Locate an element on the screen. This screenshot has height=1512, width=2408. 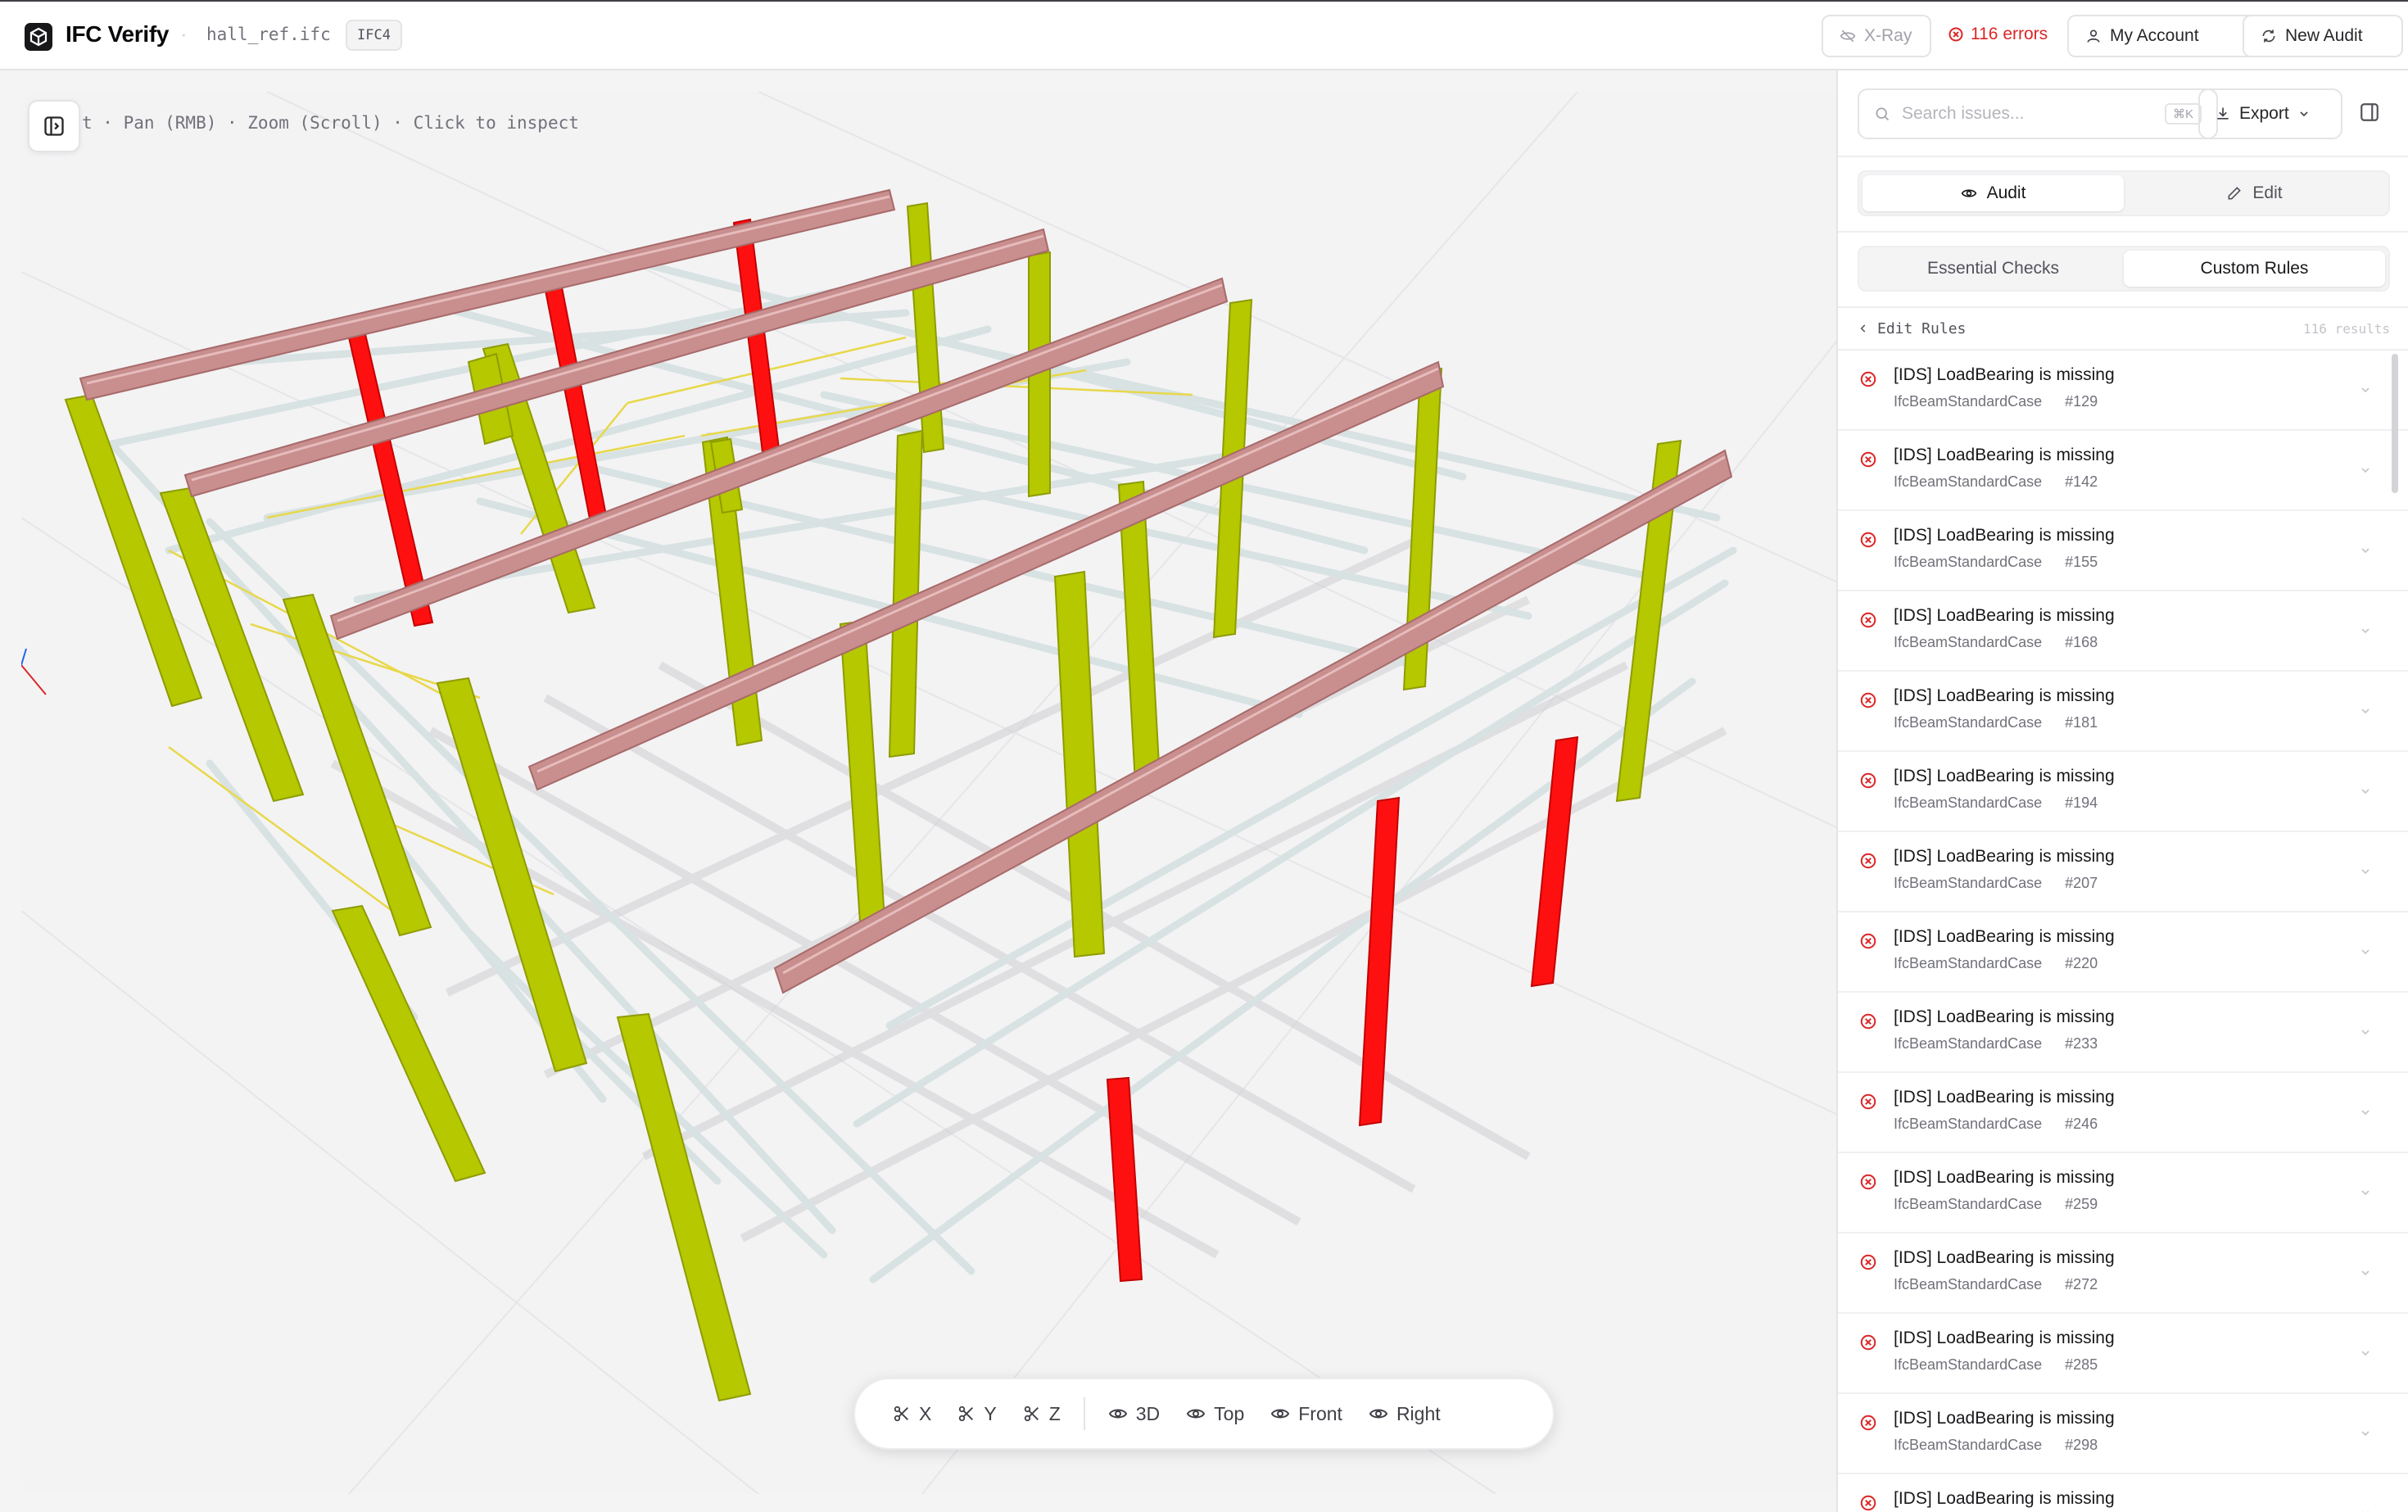
errors-indicator: 116 errors is located at coordinates (1998, 34).